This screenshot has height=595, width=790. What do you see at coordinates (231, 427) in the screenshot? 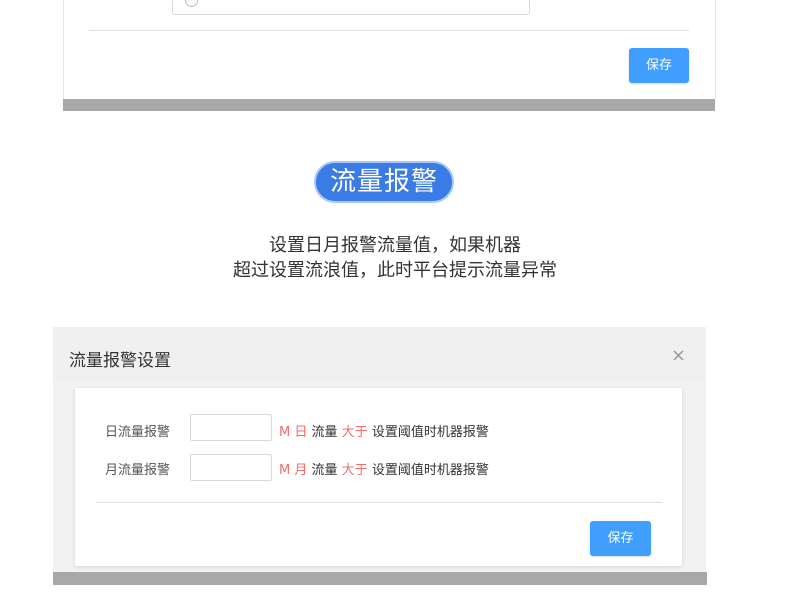
I see `daily-alarm-input` at bounding box center [231, 427].